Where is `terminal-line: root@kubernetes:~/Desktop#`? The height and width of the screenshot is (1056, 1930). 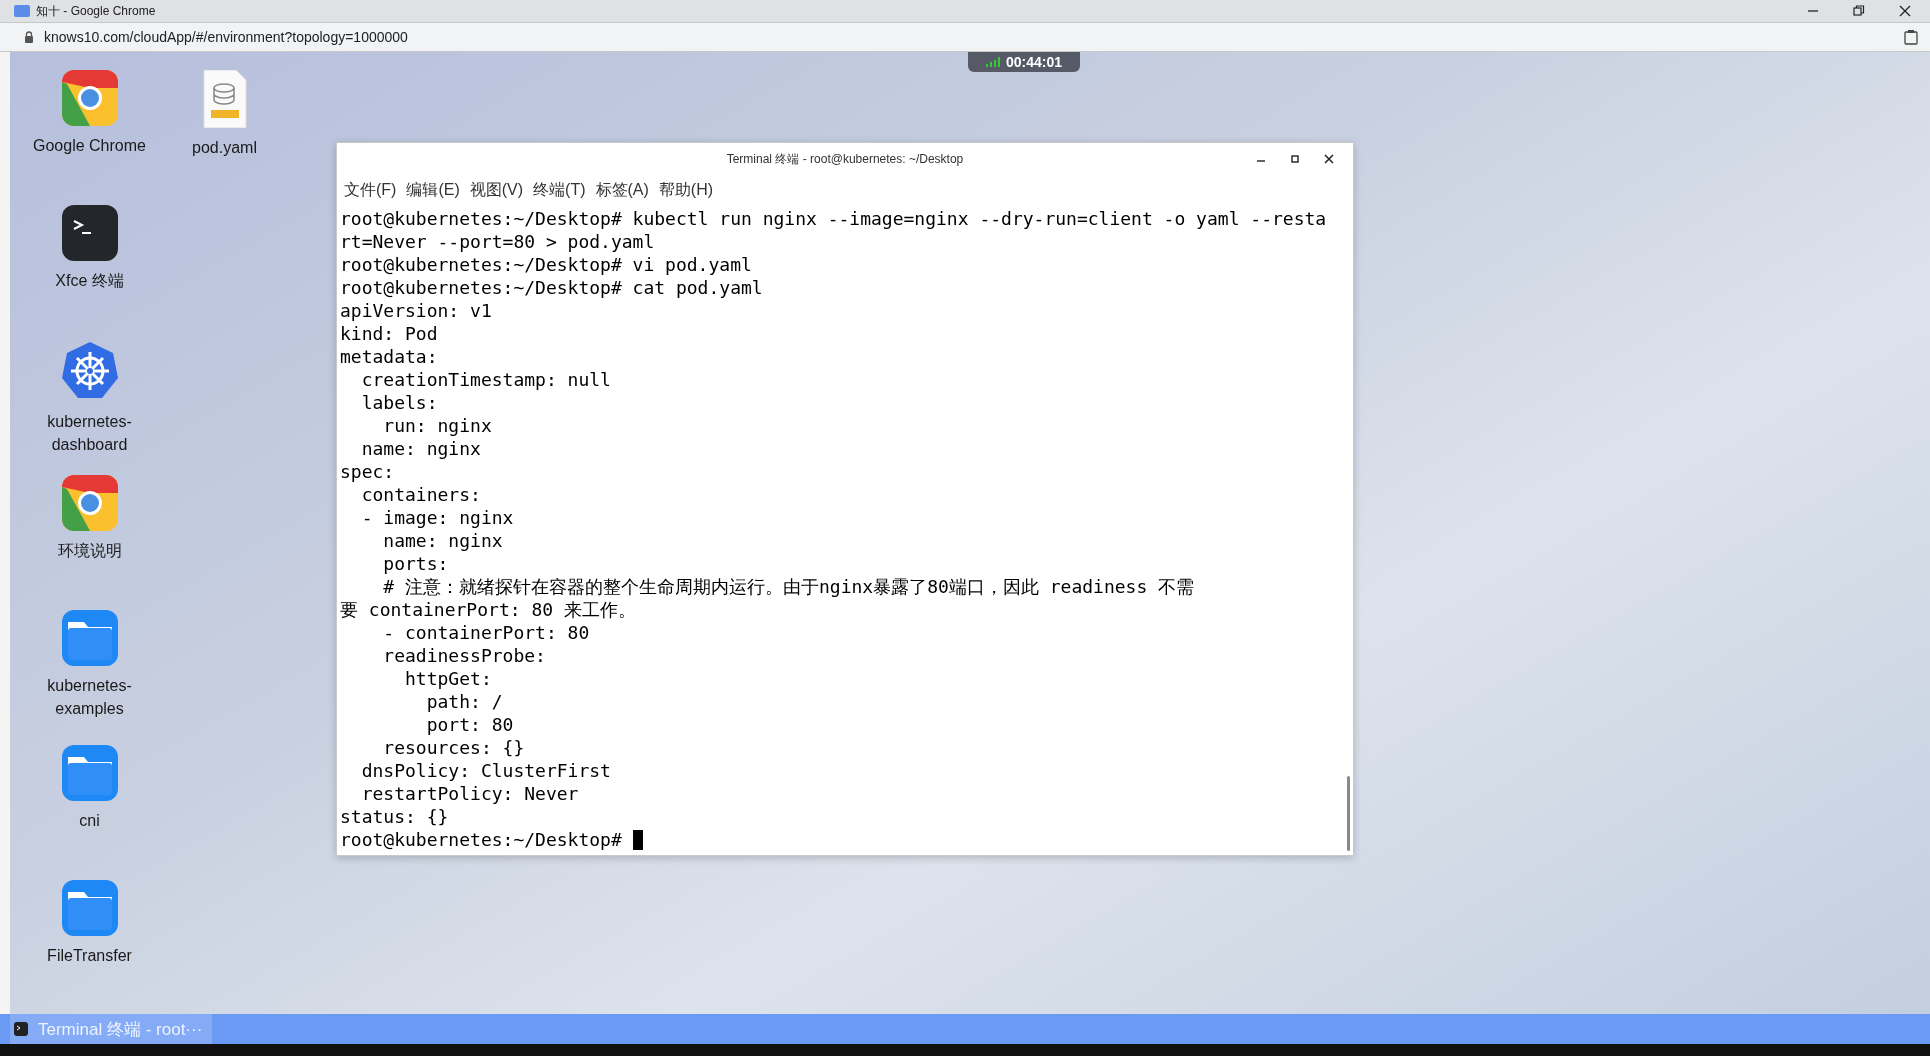
terminal-line: root@kubernetes:~/Desktop# is located at coordinates (481, 839).